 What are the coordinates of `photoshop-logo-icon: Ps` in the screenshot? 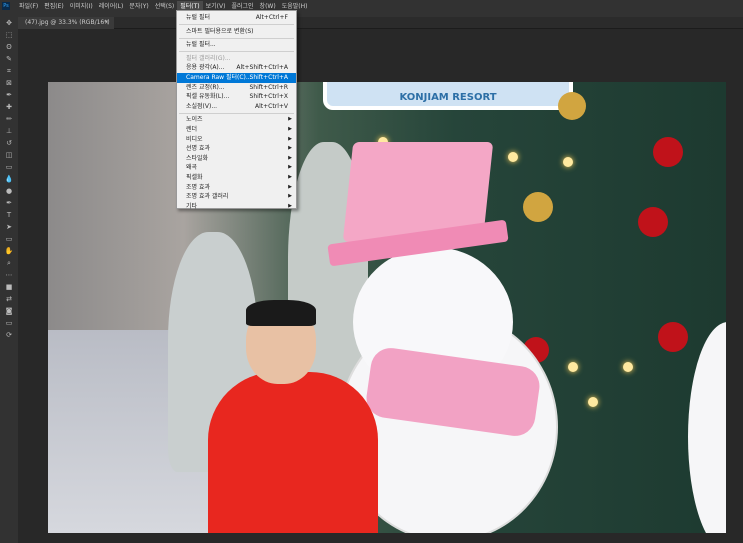 It's located at (6, 5).